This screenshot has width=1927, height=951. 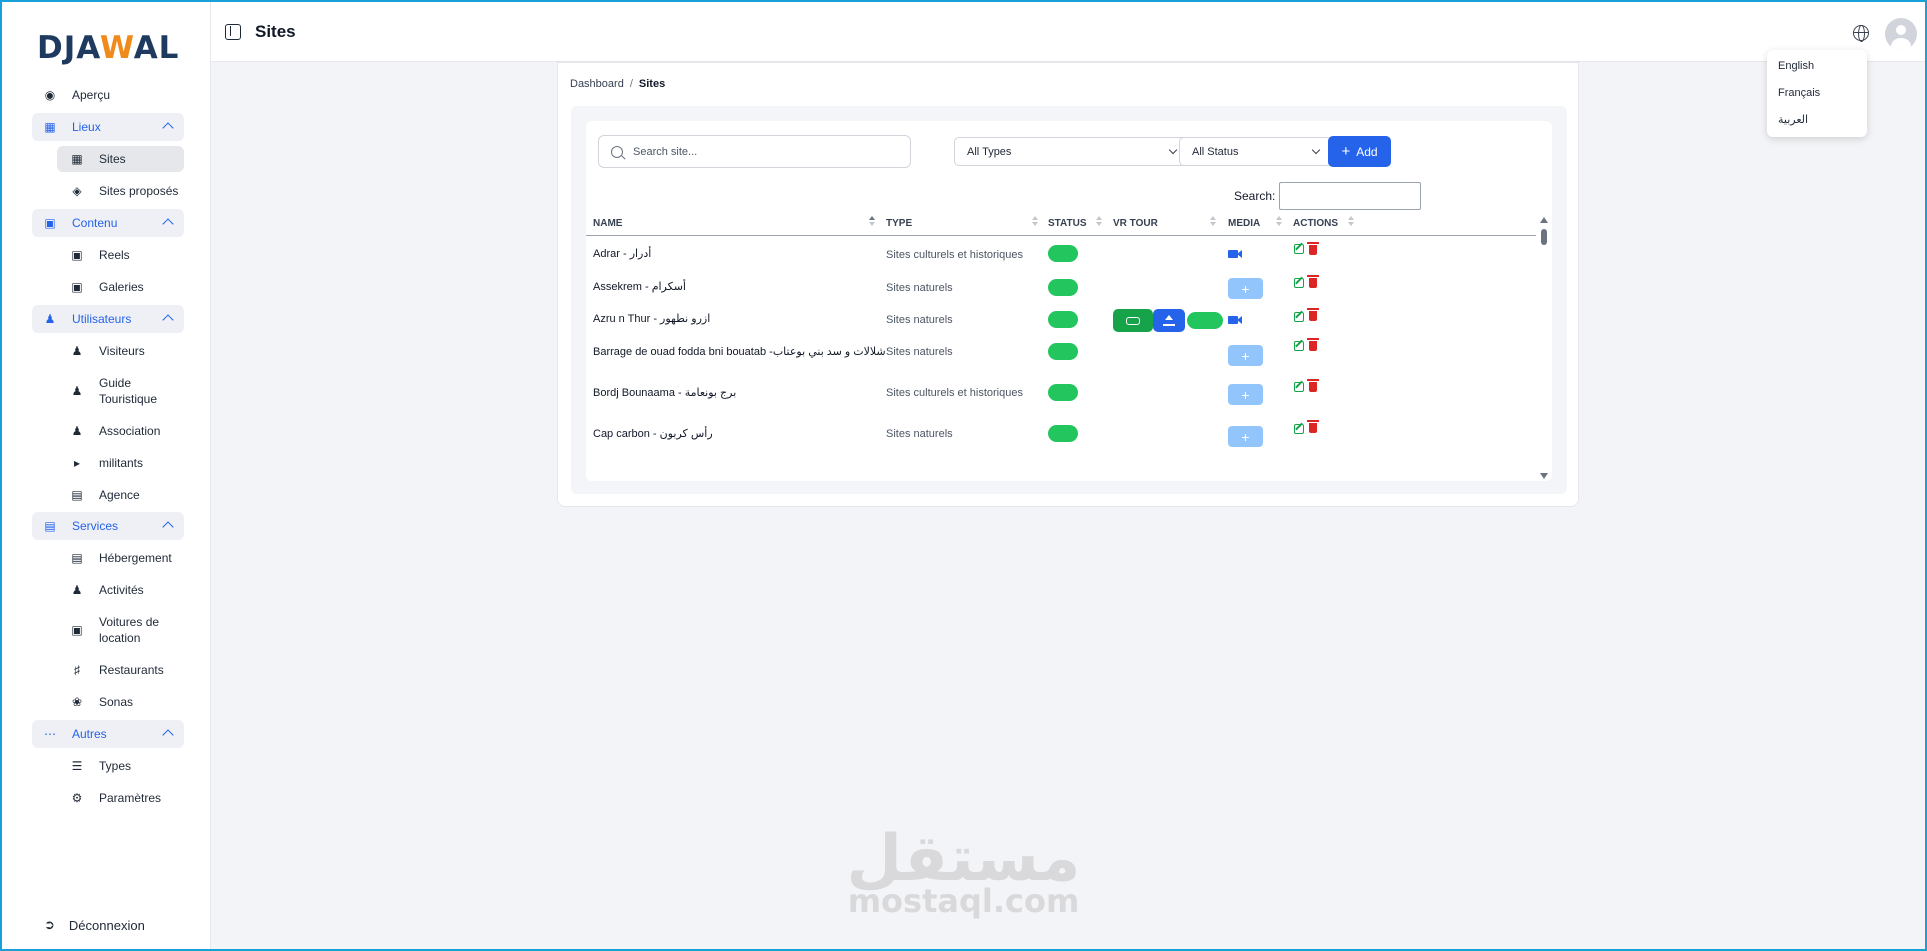 I want to click on sidebar-group-contenu: ▣ Contenu, so click(x=108, y=223).